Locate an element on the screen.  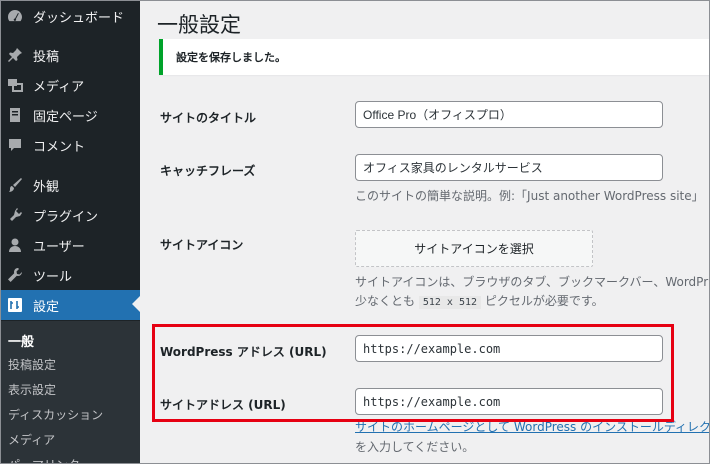
sidebar-item-dashboard: ダッシュボード is located at coordinates (70, 16).